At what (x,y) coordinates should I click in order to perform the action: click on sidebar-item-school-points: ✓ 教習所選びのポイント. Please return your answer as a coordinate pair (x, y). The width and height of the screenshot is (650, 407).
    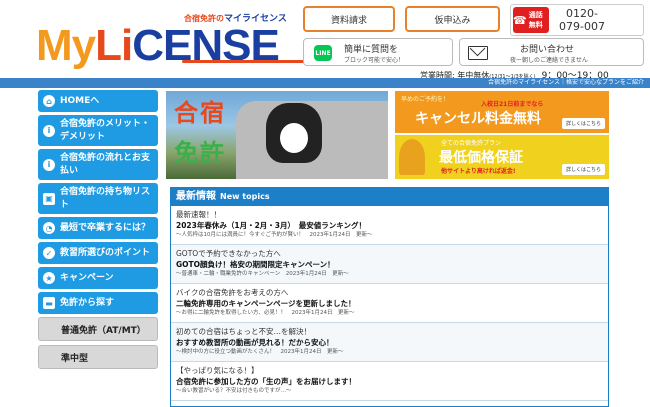
    Looking at the image, I should click on (98, 253).